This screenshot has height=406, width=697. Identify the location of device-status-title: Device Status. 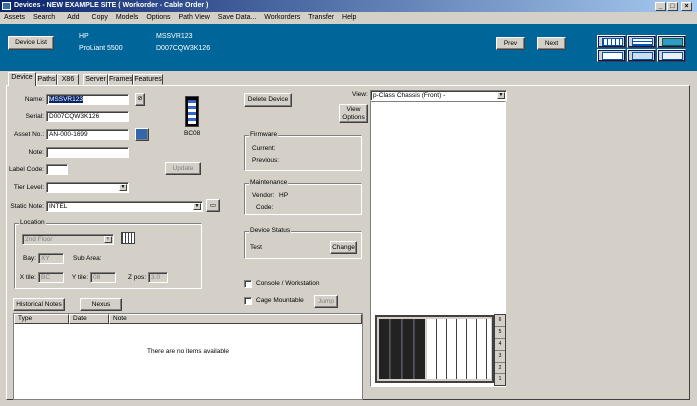
(270, 230).